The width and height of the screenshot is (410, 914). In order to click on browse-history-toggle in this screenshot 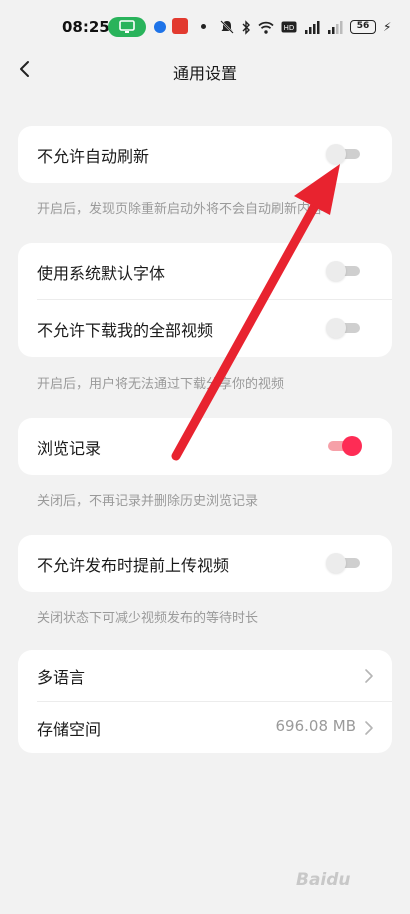, I will do `click(344, 446)`.